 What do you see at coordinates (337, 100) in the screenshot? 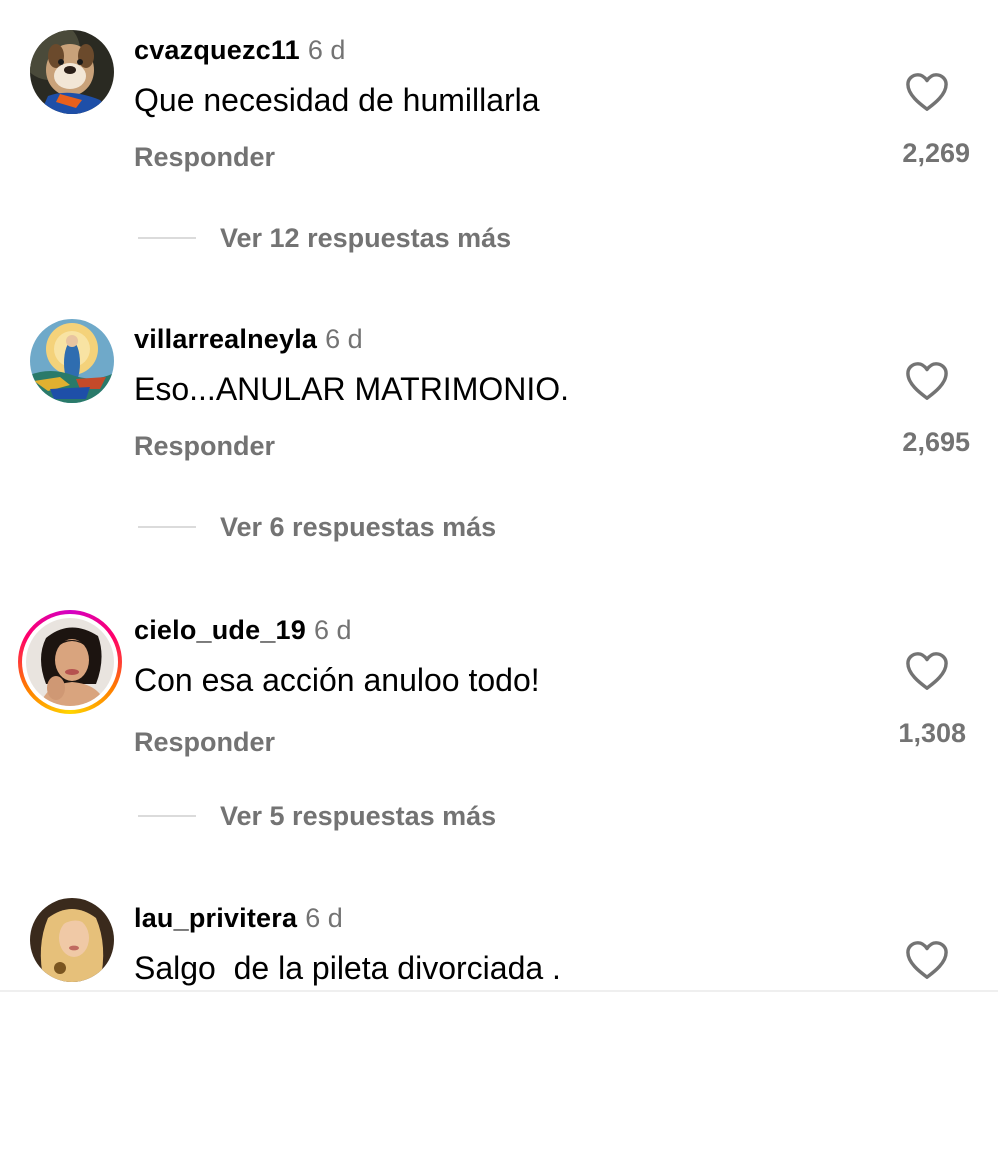
I see `comment-text: Que necesidad de humillarla` at bounding box center [337, 100].